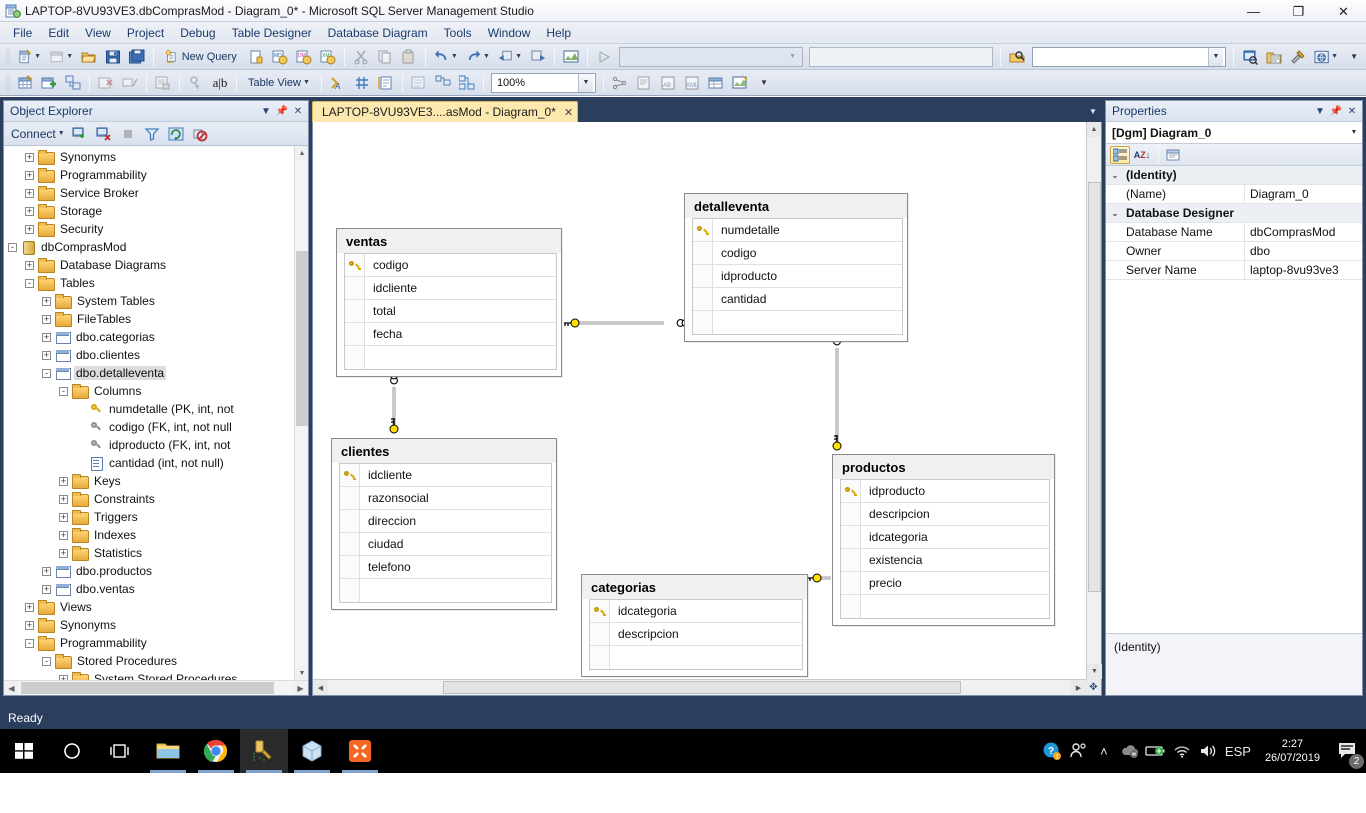 The image size is (1366, 813). What do you see at coordinates (149, 373) in the screenshot?
I see `tree-node: - dbo.detalleventa` at bounding box center [149, 373].